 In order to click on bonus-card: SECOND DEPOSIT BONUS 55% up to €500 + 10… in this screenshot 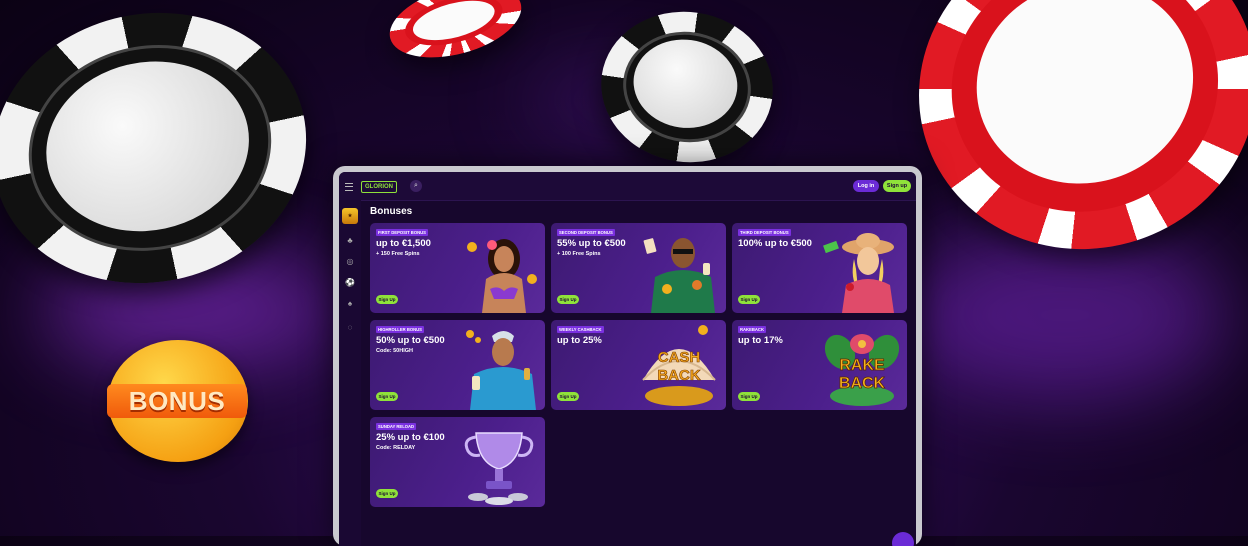, I will do `click(638, 268)`.